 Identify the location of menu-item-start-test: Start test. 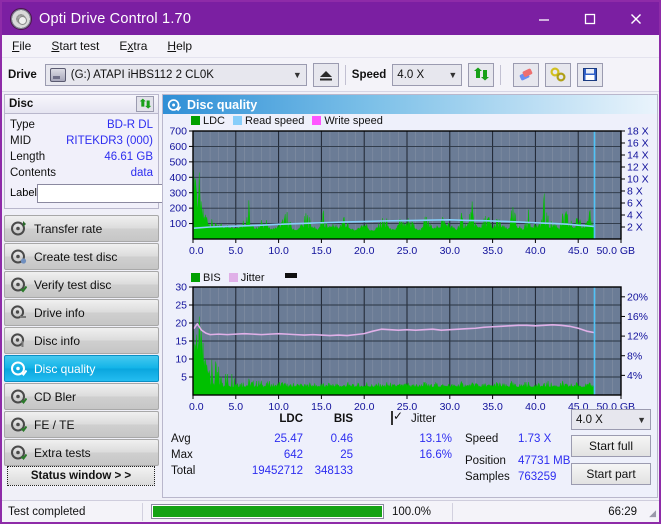
(75, 46).